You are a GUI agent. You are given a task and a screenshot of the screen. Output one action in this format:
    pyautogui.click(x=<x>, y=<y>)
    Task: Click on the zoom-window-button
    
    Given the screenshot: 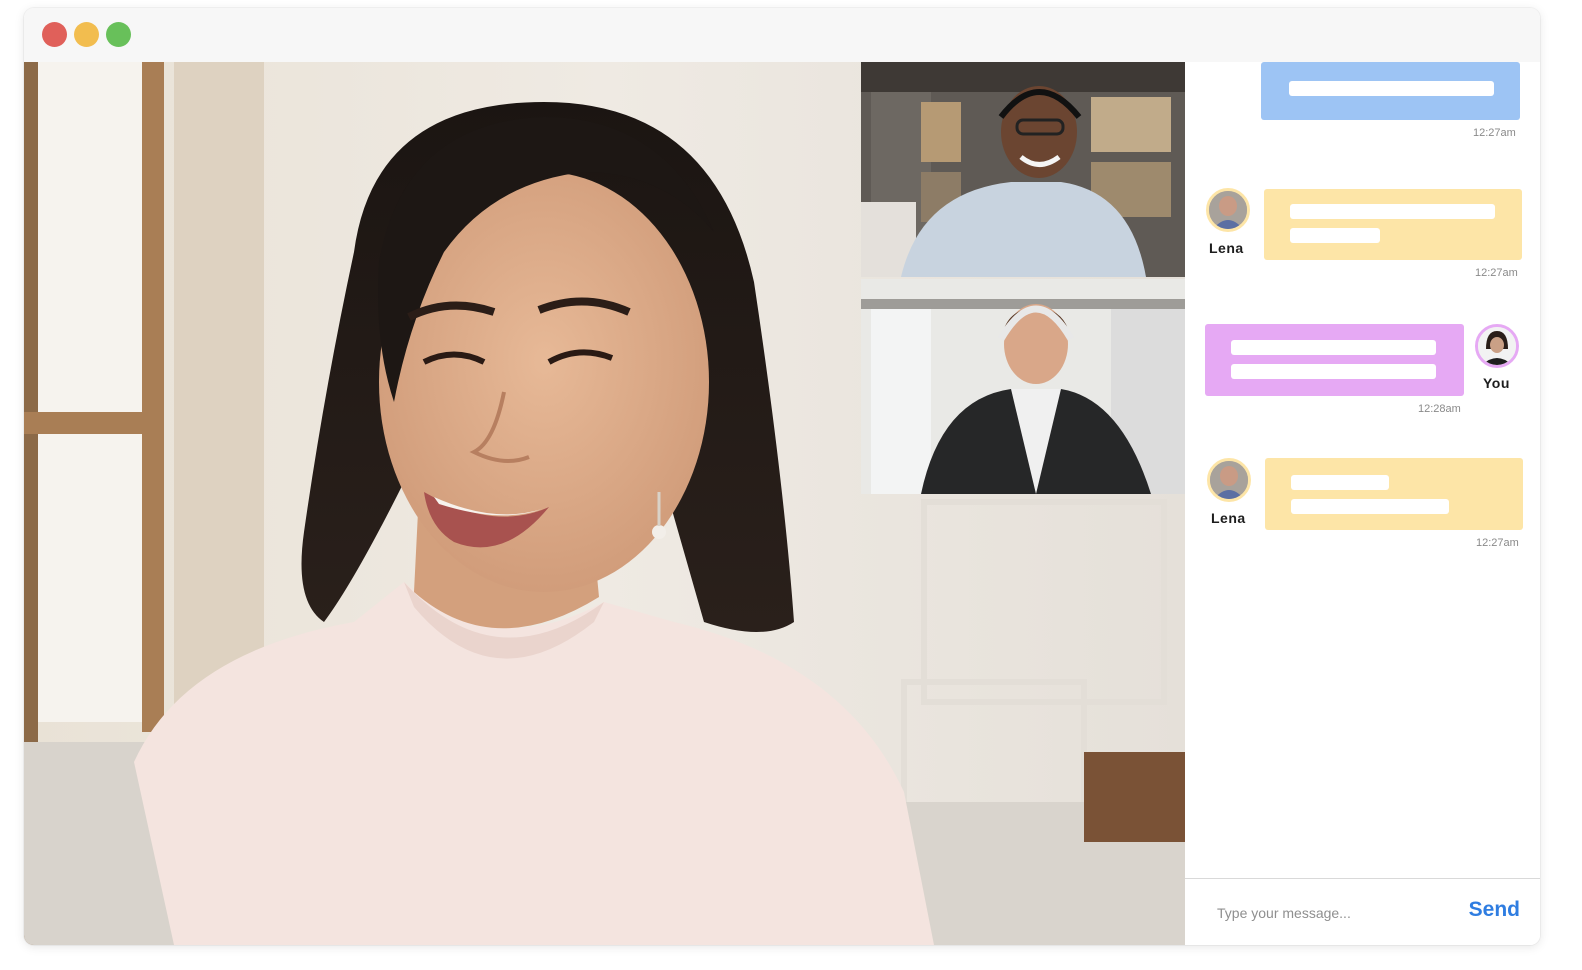 What is the action you would take?
    pyautogui.click(x=118, y=34)
    